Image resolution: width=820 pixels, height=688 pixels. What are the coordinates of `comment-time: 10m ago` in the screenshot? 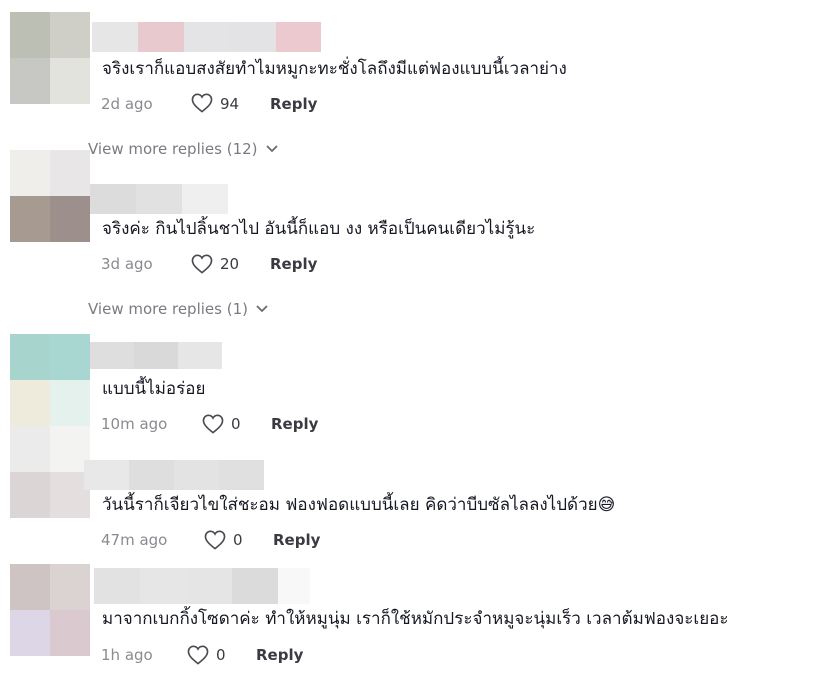 It's located at (134, 424).